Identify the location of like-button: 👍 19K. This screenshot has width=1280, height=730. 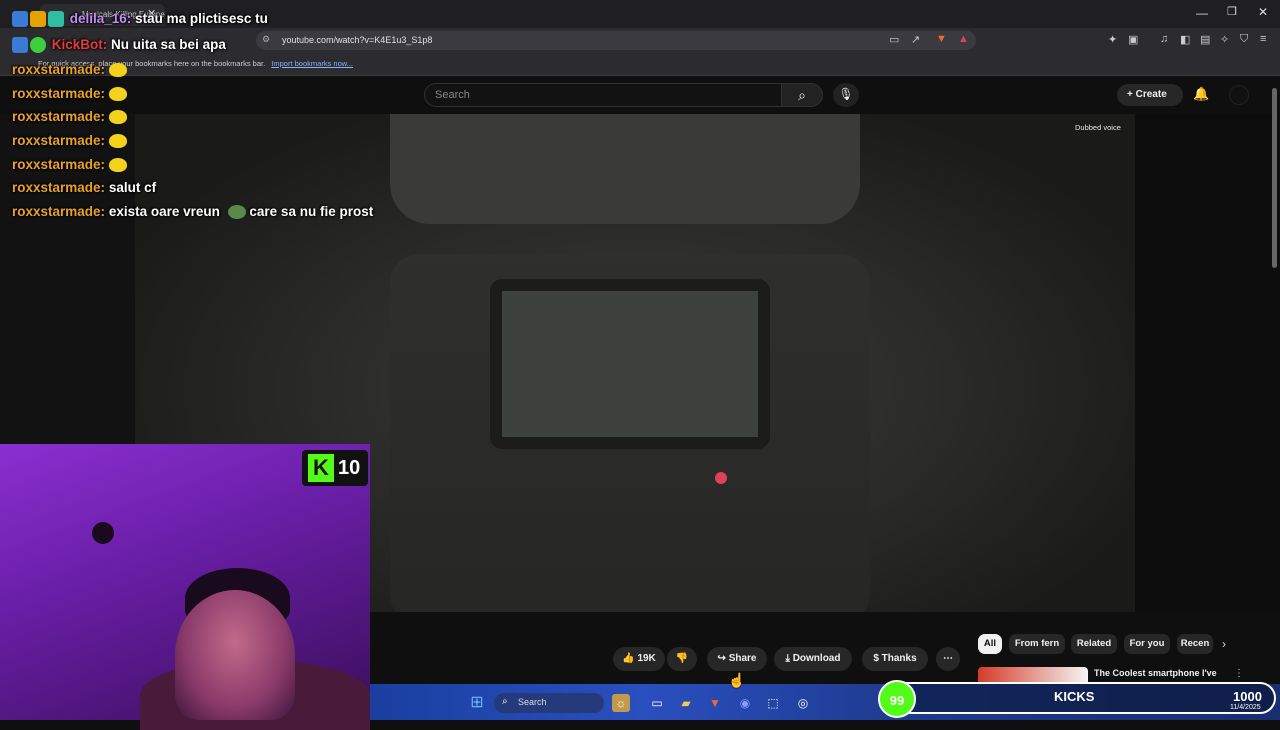
(639, 659).